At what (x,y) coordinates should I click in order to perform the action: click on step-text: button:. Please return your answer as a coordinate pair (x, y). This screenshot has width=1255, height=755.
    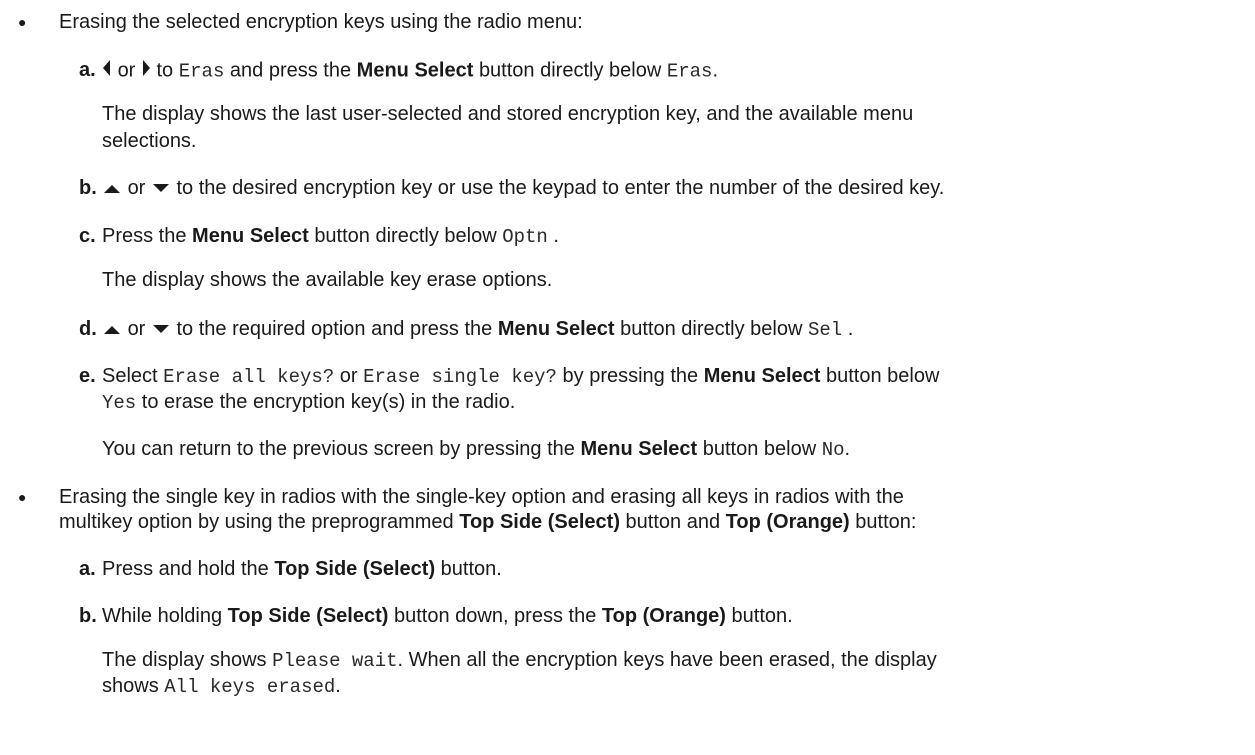
    Looking at the image, I should click on (886, 522).